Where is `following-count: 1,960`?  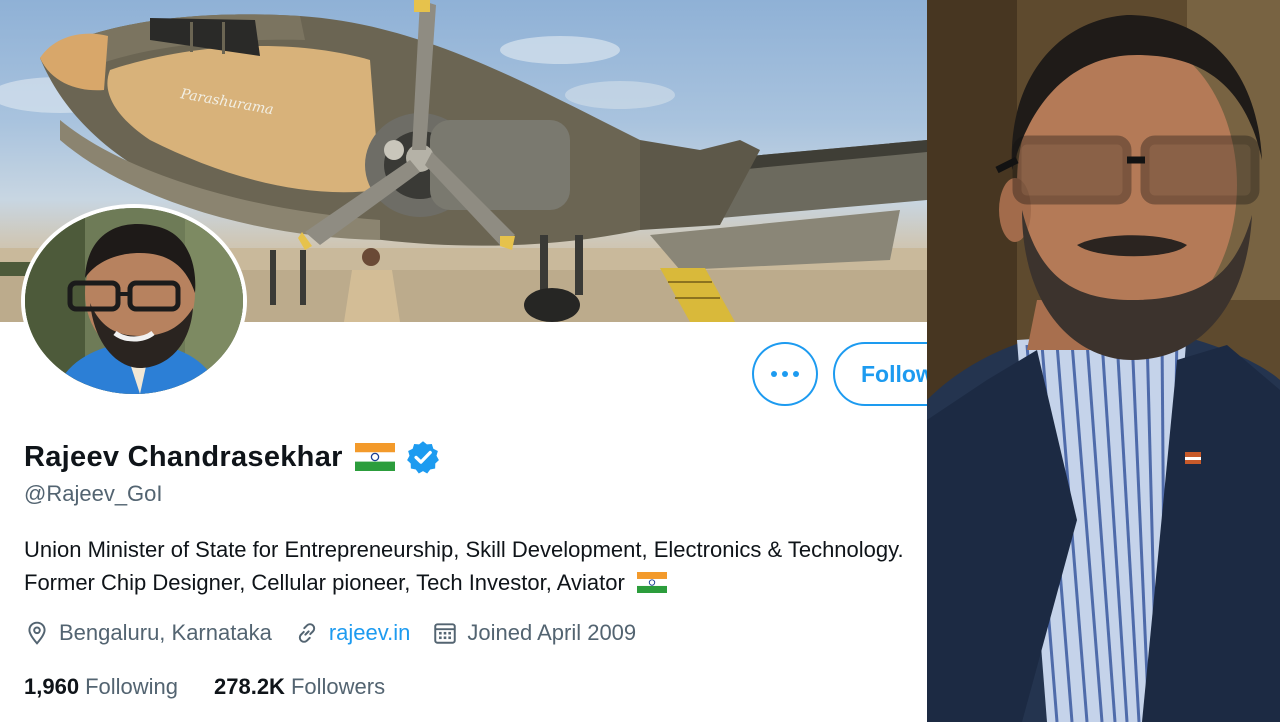 following-count: 1,960 is located at coordinates (52, 686).